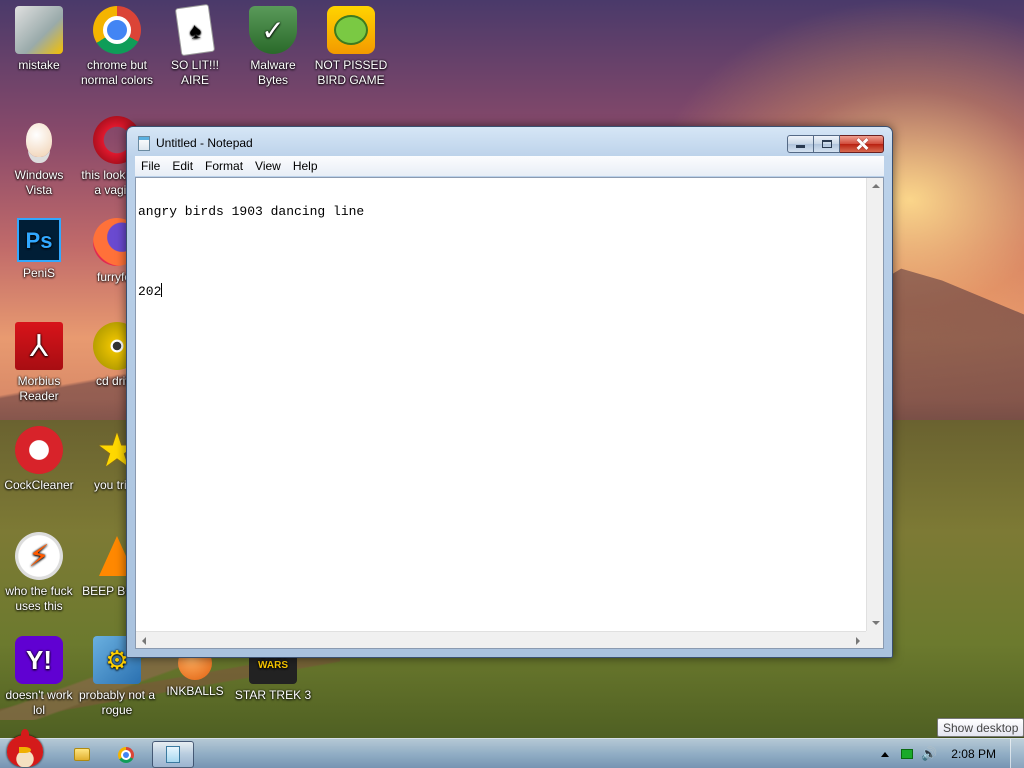 The height and width of the screenshot is (768, 1024). What do you see at coordinates (501, 291) in the screenshot?
I see `text-line-3: 202` at bounding box center [501, 291].